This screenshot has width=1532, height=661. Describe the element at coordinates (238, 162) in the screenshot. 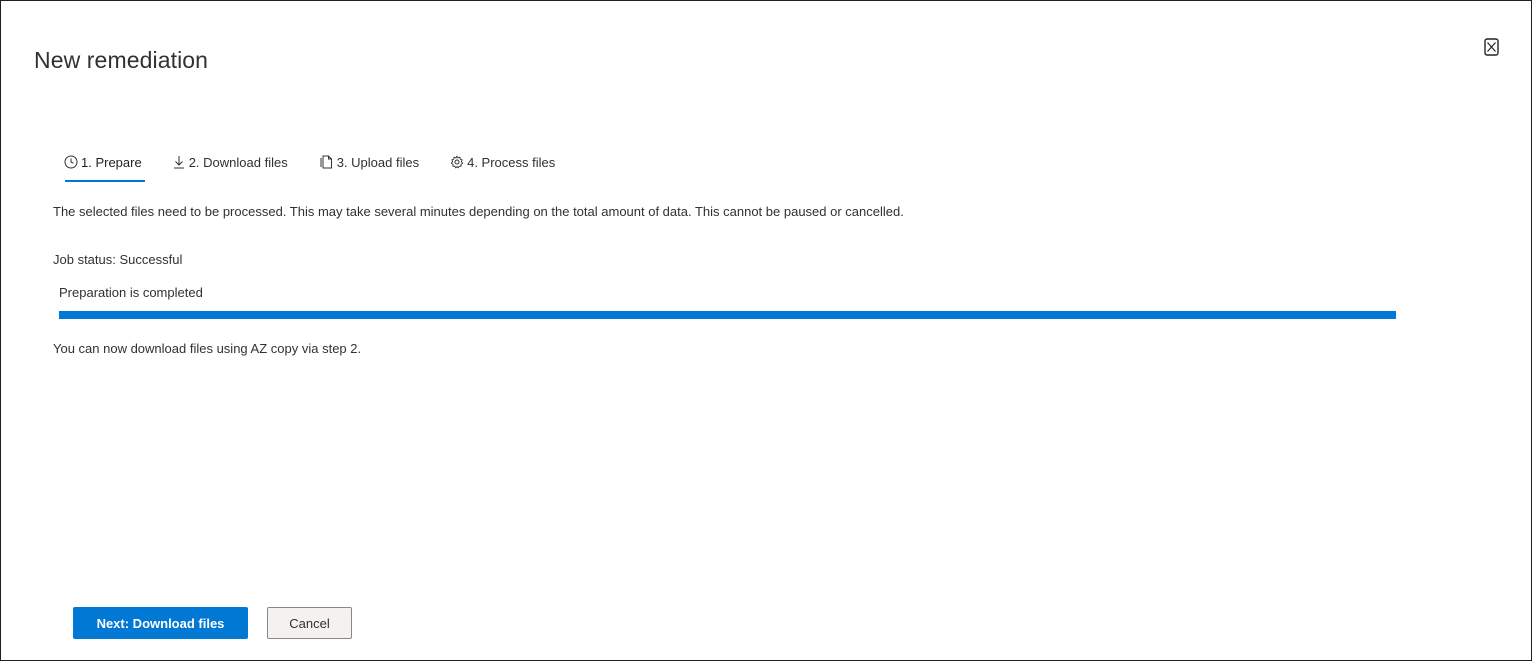

I see `tab-download-files-label: 2. Download files` at that location.